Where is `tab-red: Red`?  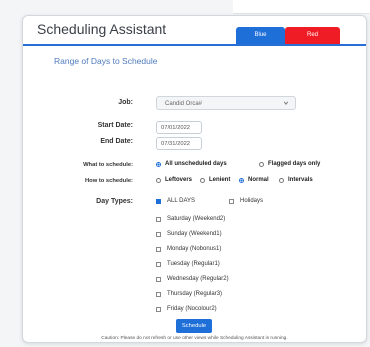
tab-red: Red is located at coordinates (312, 35).